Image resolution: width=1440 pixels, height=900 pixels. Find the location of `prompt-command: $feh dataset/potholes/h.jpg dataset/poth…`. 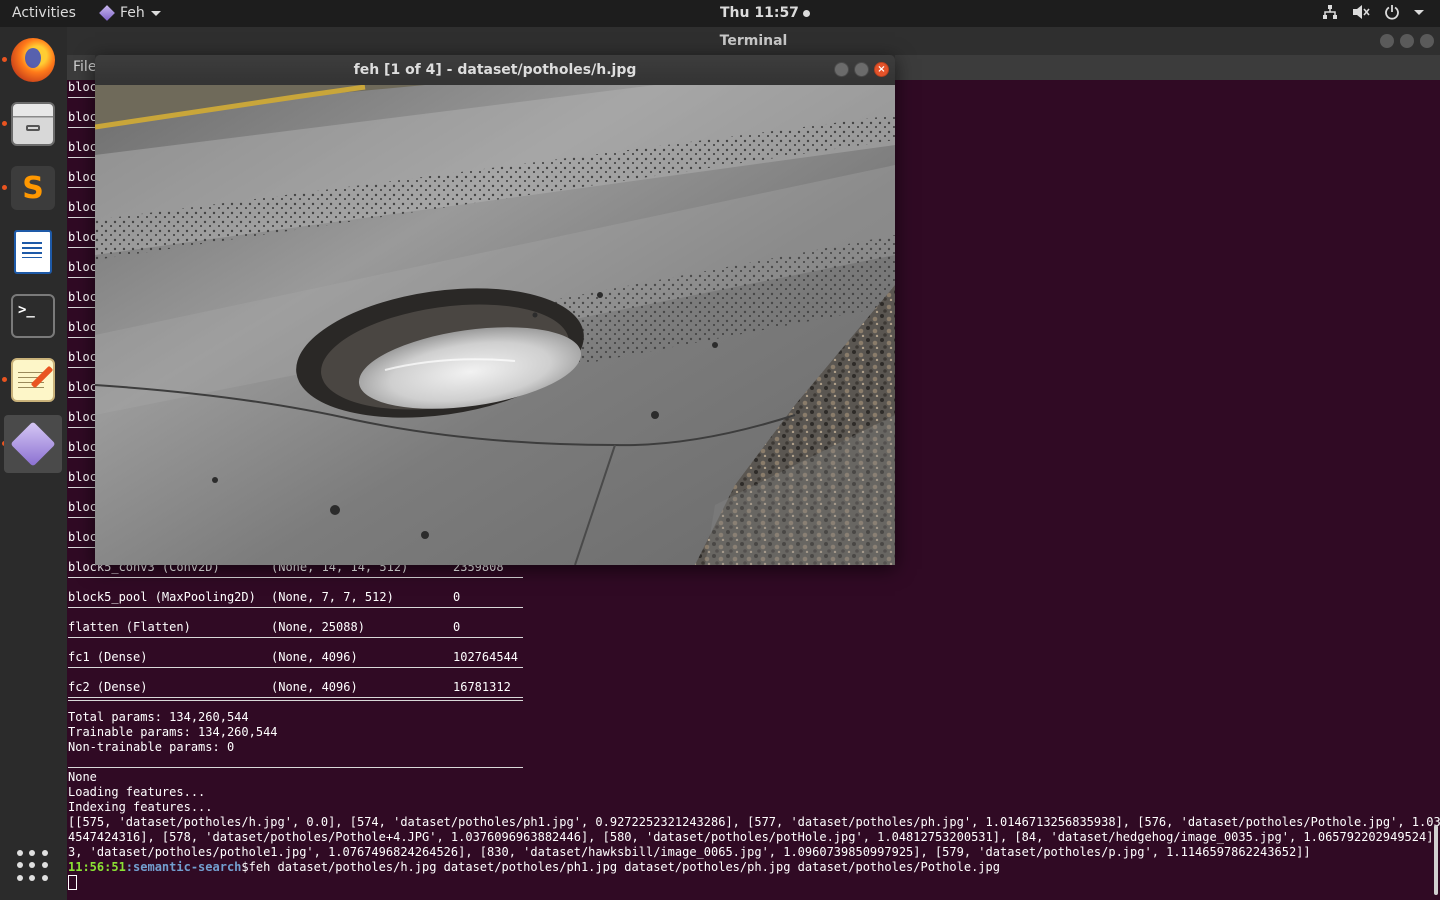

prompt-command: $feh dataset/potholes/h.jpg dataset/poth… is located at coordinates (620, 867).